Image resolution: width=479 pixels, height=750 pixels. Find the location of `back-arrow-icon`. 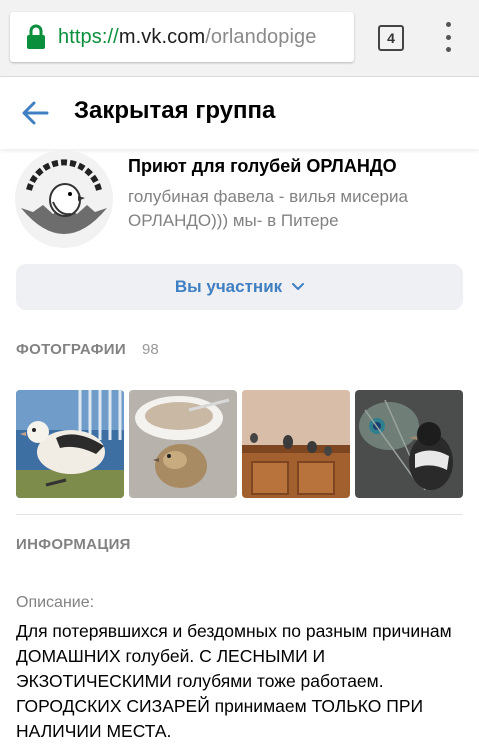

back-arrow-icon is located at coordinates (35, 113).